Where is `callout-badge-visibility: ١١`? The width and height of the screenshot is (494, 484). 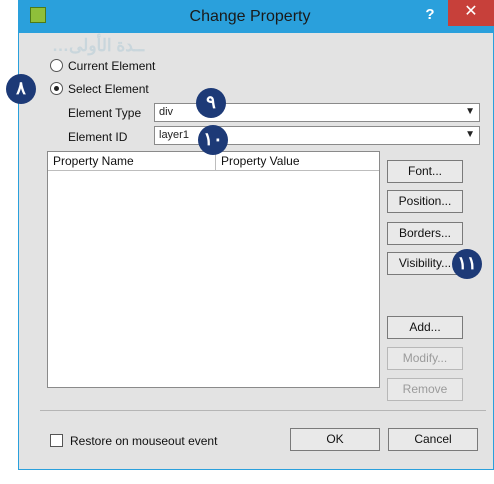
callout-badge-visibility: ١١ is located at coordinates (467, 264).